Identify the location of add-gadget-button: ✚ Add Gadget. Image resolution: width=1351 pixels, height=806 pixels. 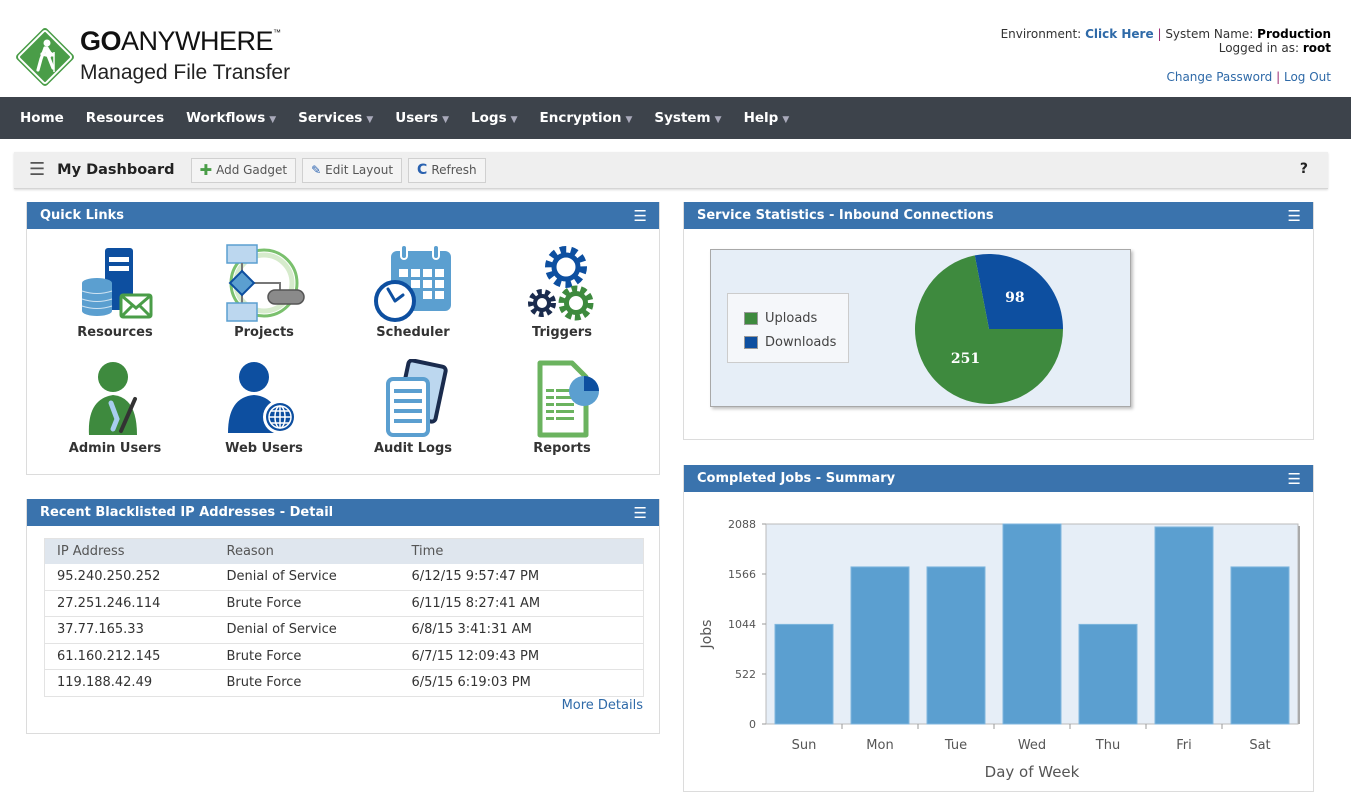
(243, 170).